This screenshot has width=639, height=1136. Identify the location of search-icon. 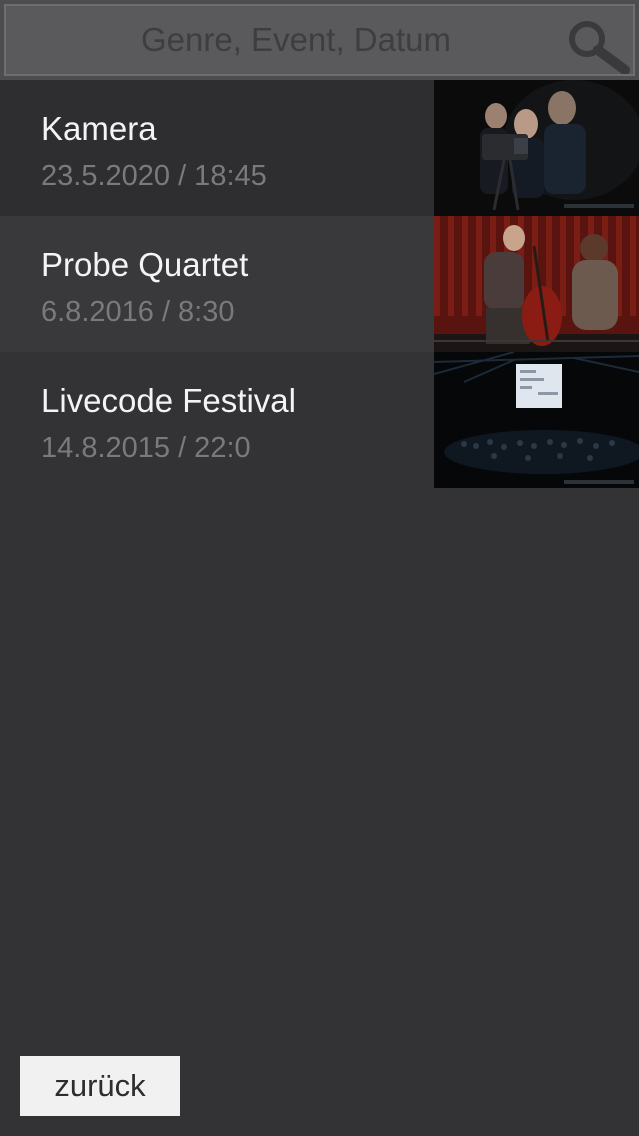
(596, 44).